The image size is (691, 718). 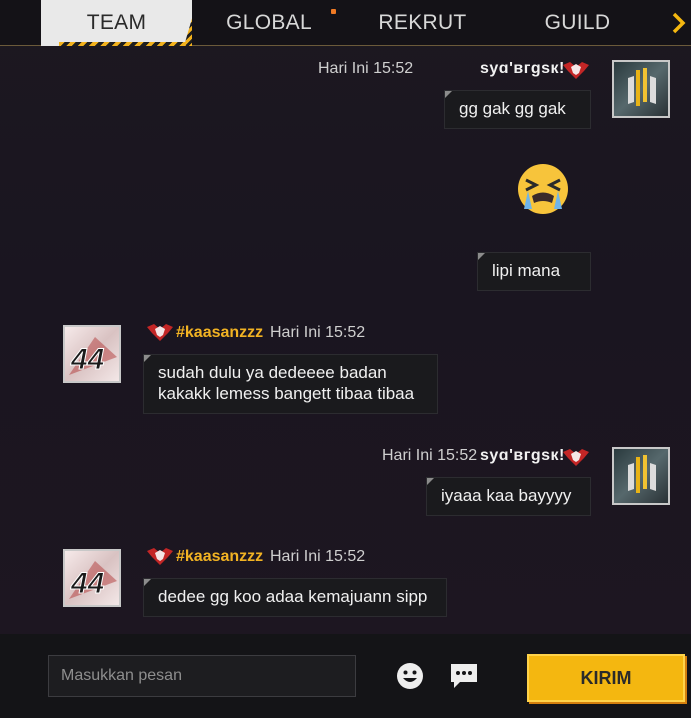 What do you see at coordinates (272, 372) in the screenshot?
I see `message-text-line: sudah dulu ya dedeeee badan` at bounding box center [272, 372].